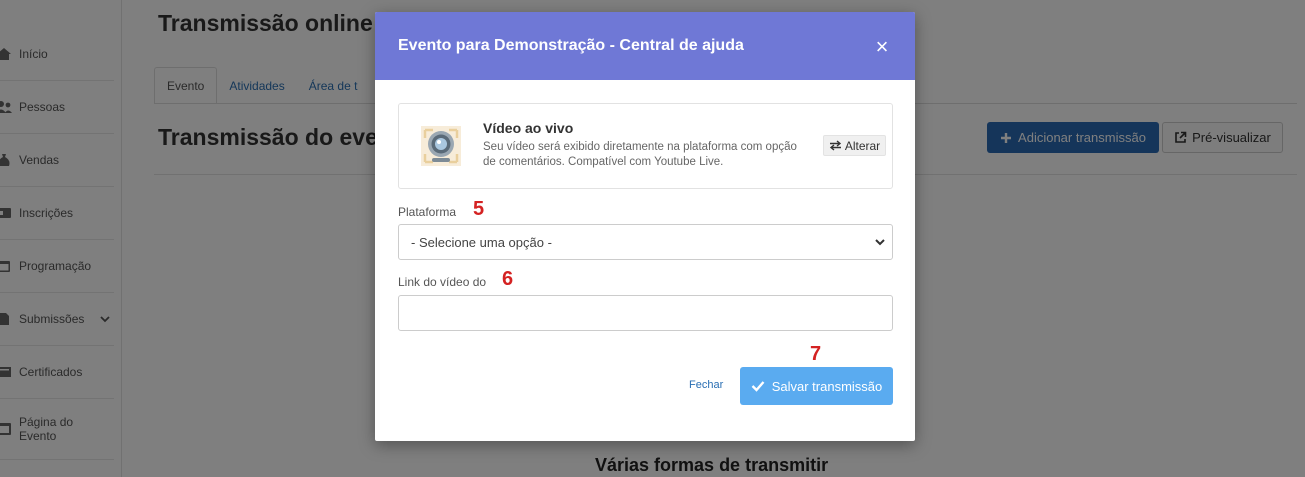 The image size is (1305, 477). I want to click on save-transmission-button: Salvar transmissão, so click(816, 386).